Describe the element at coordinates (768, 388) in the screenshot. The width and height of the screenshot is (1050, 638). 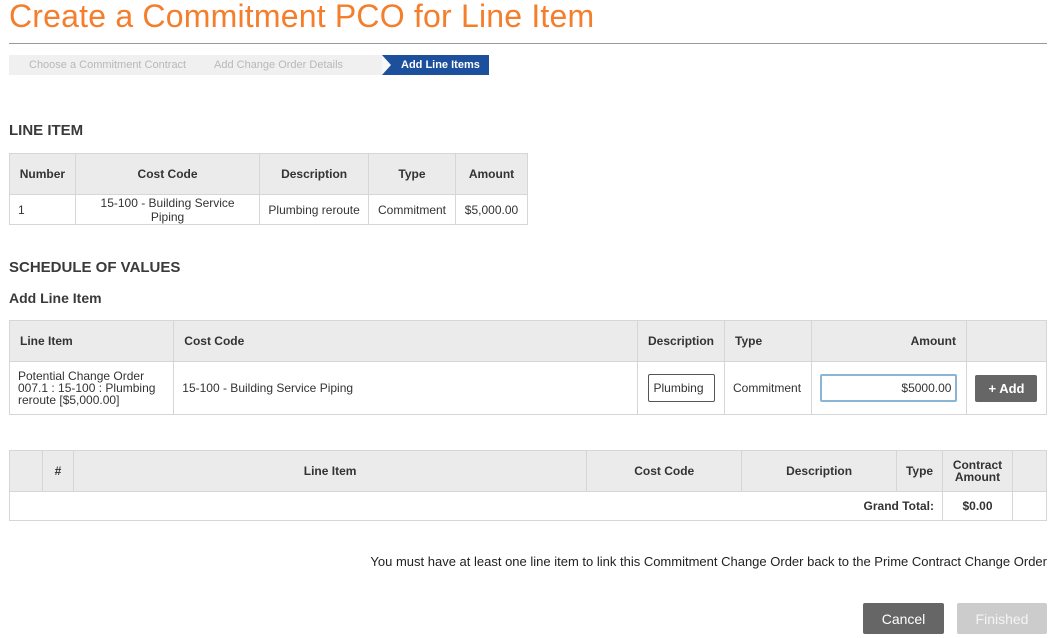
I see `sov-type: Commitment` at that location.